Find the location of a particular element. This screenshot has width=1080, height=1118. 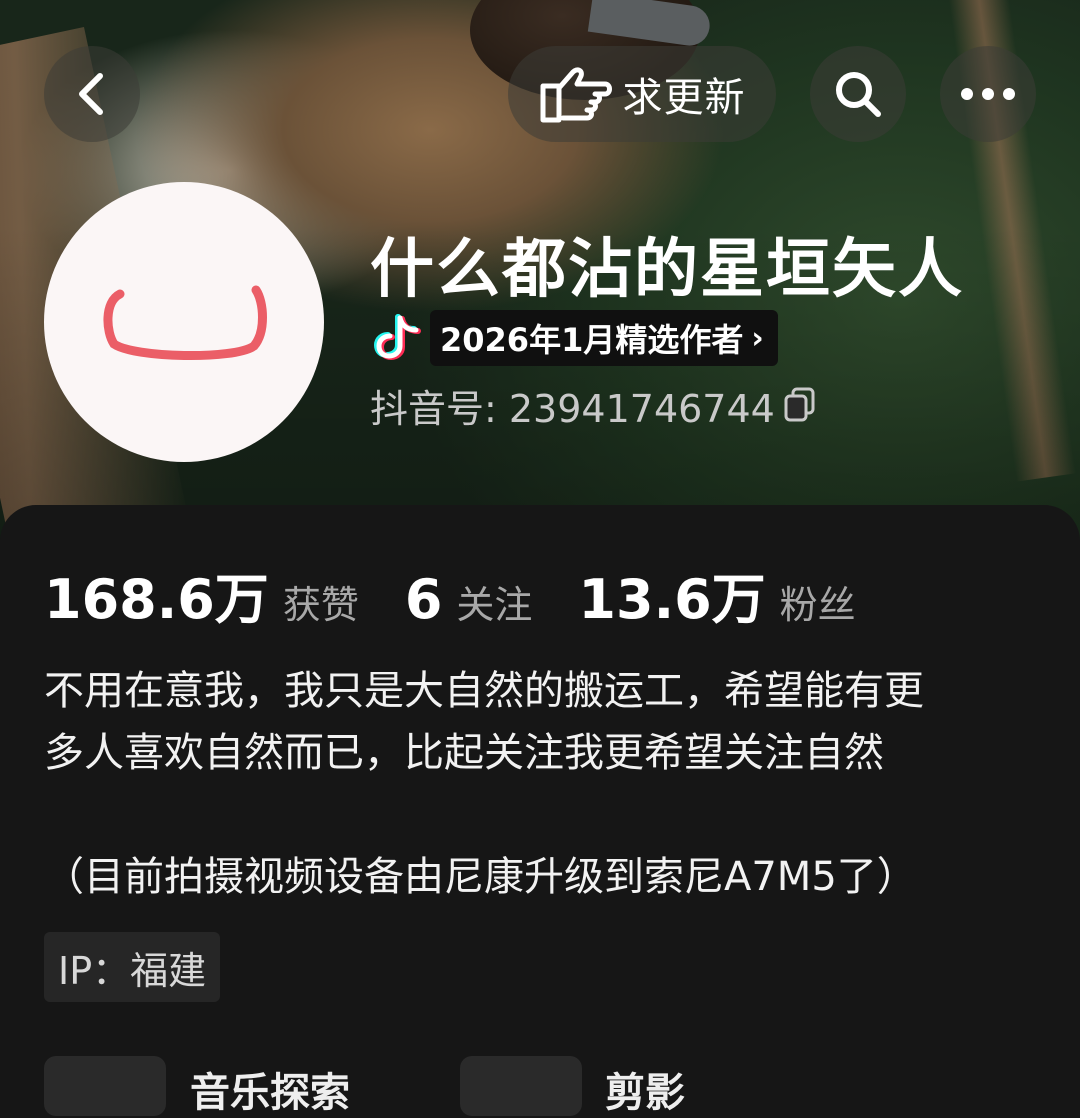

request-update-label: 求更新 is located at coordinates (684, 98).